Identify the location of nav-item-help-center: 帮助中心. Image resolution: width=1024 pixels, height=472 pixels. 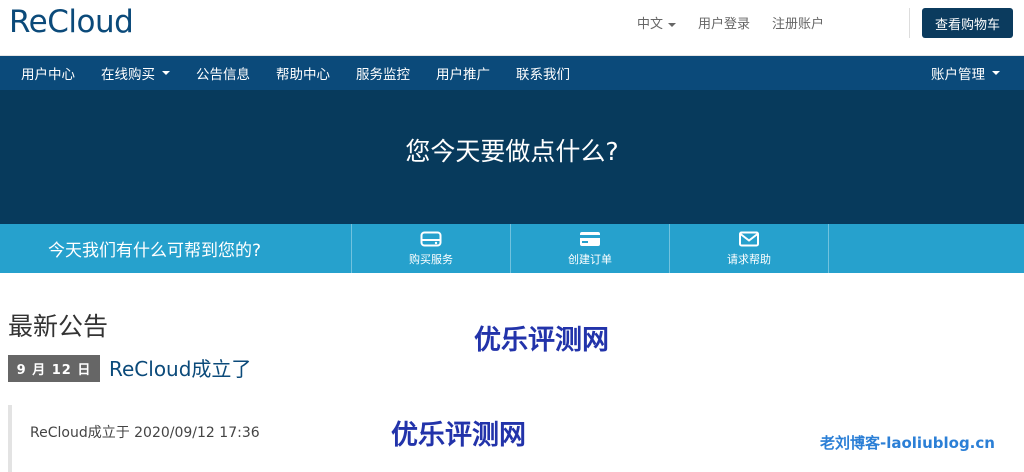
(303, 73).